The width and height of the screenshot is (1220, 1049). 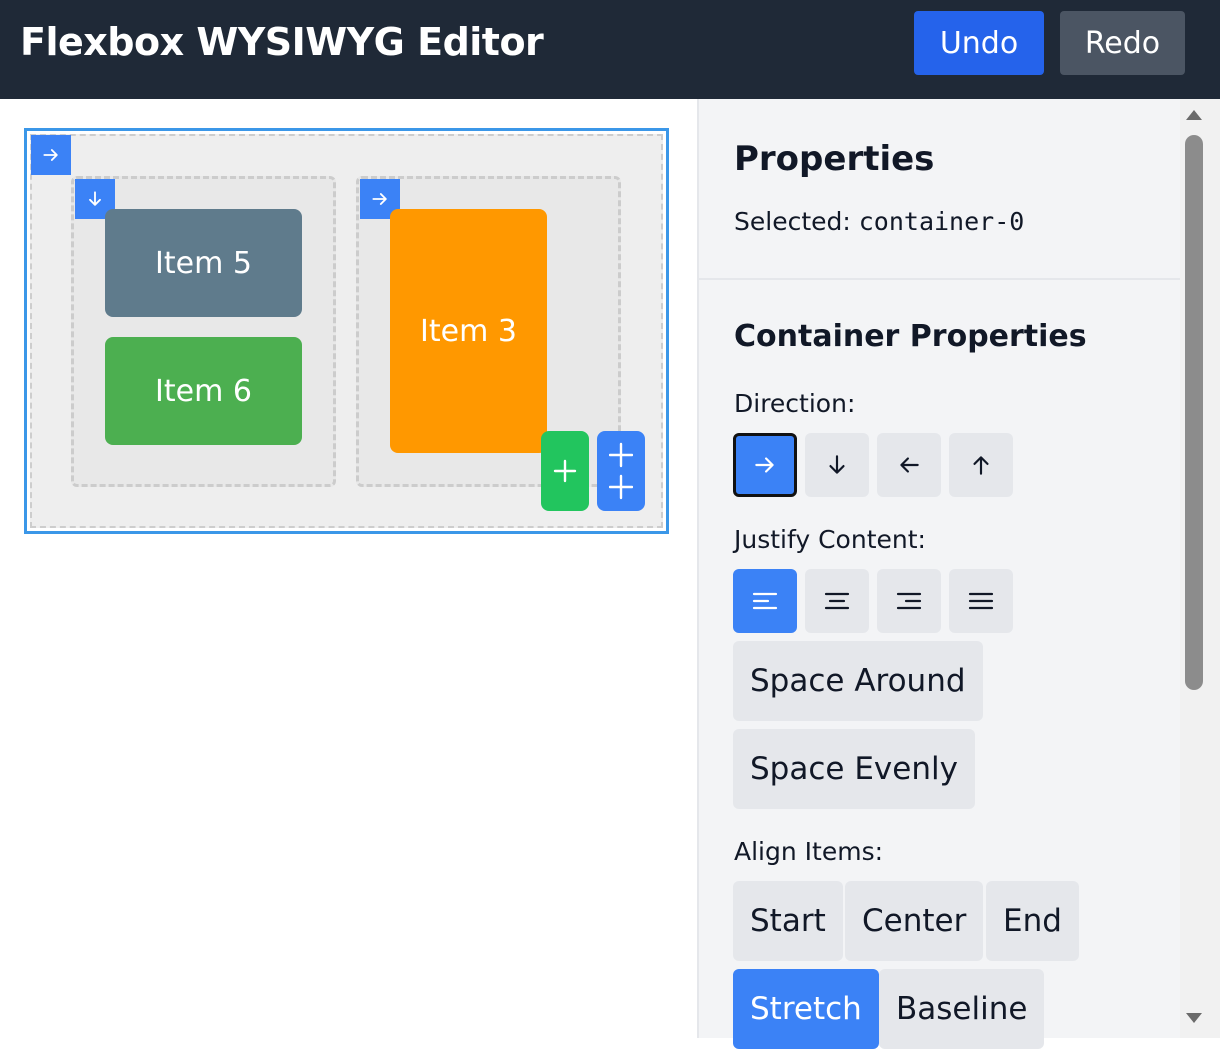 I want to click on add-child-button, so click(x=565, y=471).